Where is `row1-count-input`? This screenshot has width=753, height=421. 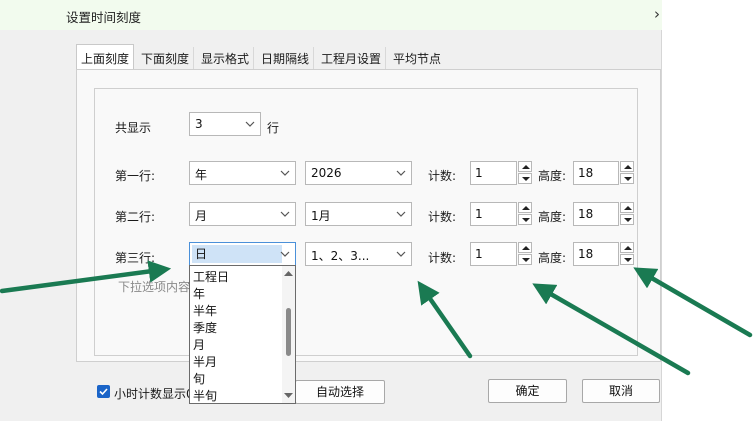
row1-count-input is located at coordinates (493, 173).